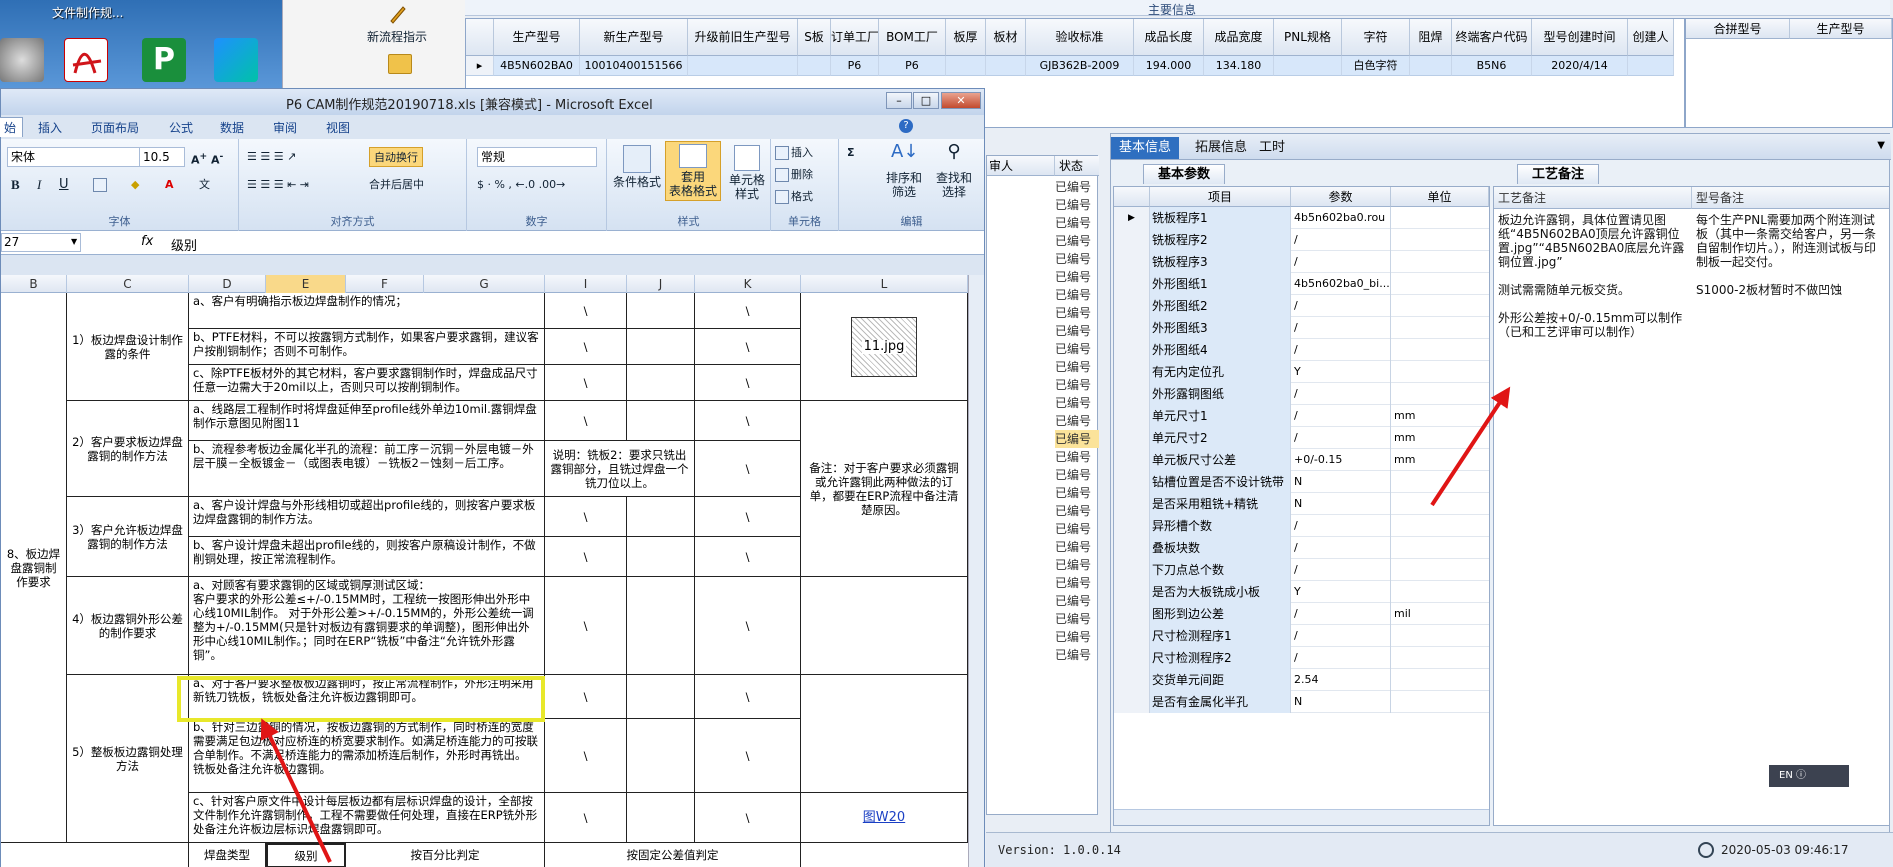  Describe the element at coordinates (1651, 37) in the screenshot. I see `grid-col-header: 创建人` at that location.